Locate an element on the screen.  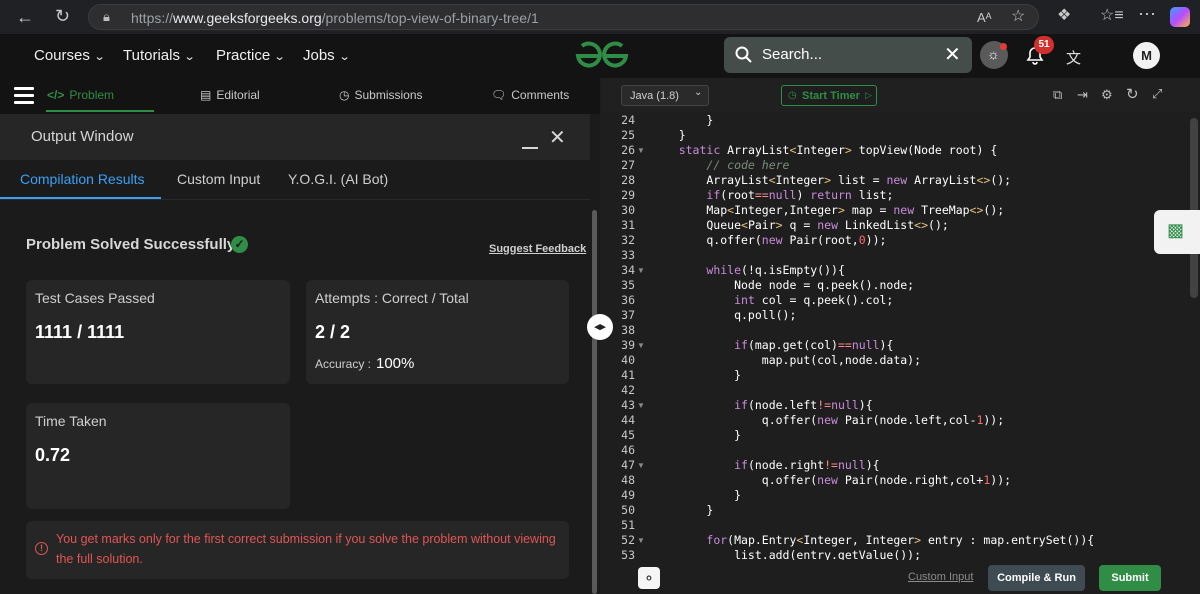
submit-button: Submit is located at coordinates (1130, 578).